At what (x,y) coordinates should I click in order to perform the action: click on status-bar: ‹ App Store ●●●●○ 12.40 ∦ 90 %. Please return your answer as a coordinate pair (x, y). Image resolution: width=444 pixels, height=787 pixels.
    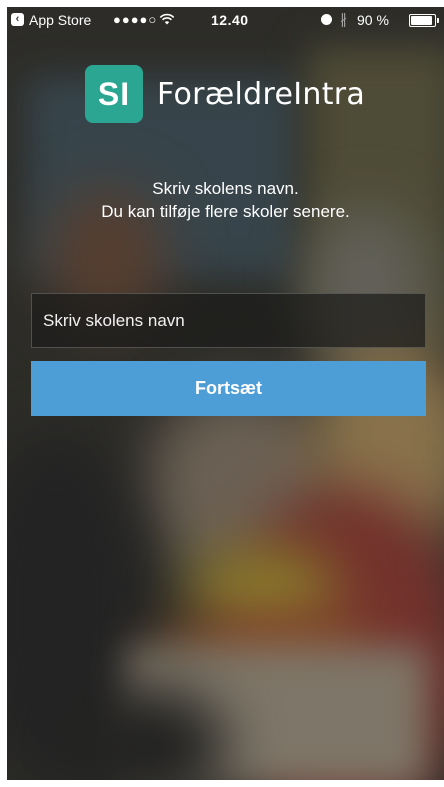
    Looking at the image, I should click on (225, 21).